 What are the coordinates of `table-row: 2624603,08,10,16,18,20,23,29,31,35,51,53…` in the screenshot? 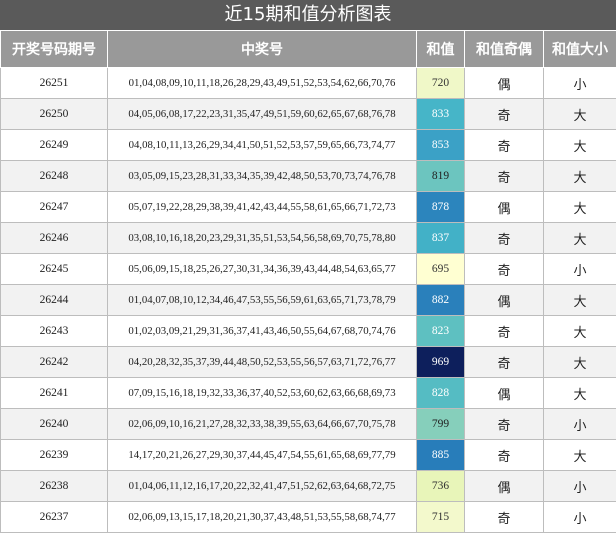 It's located at (308, 238).